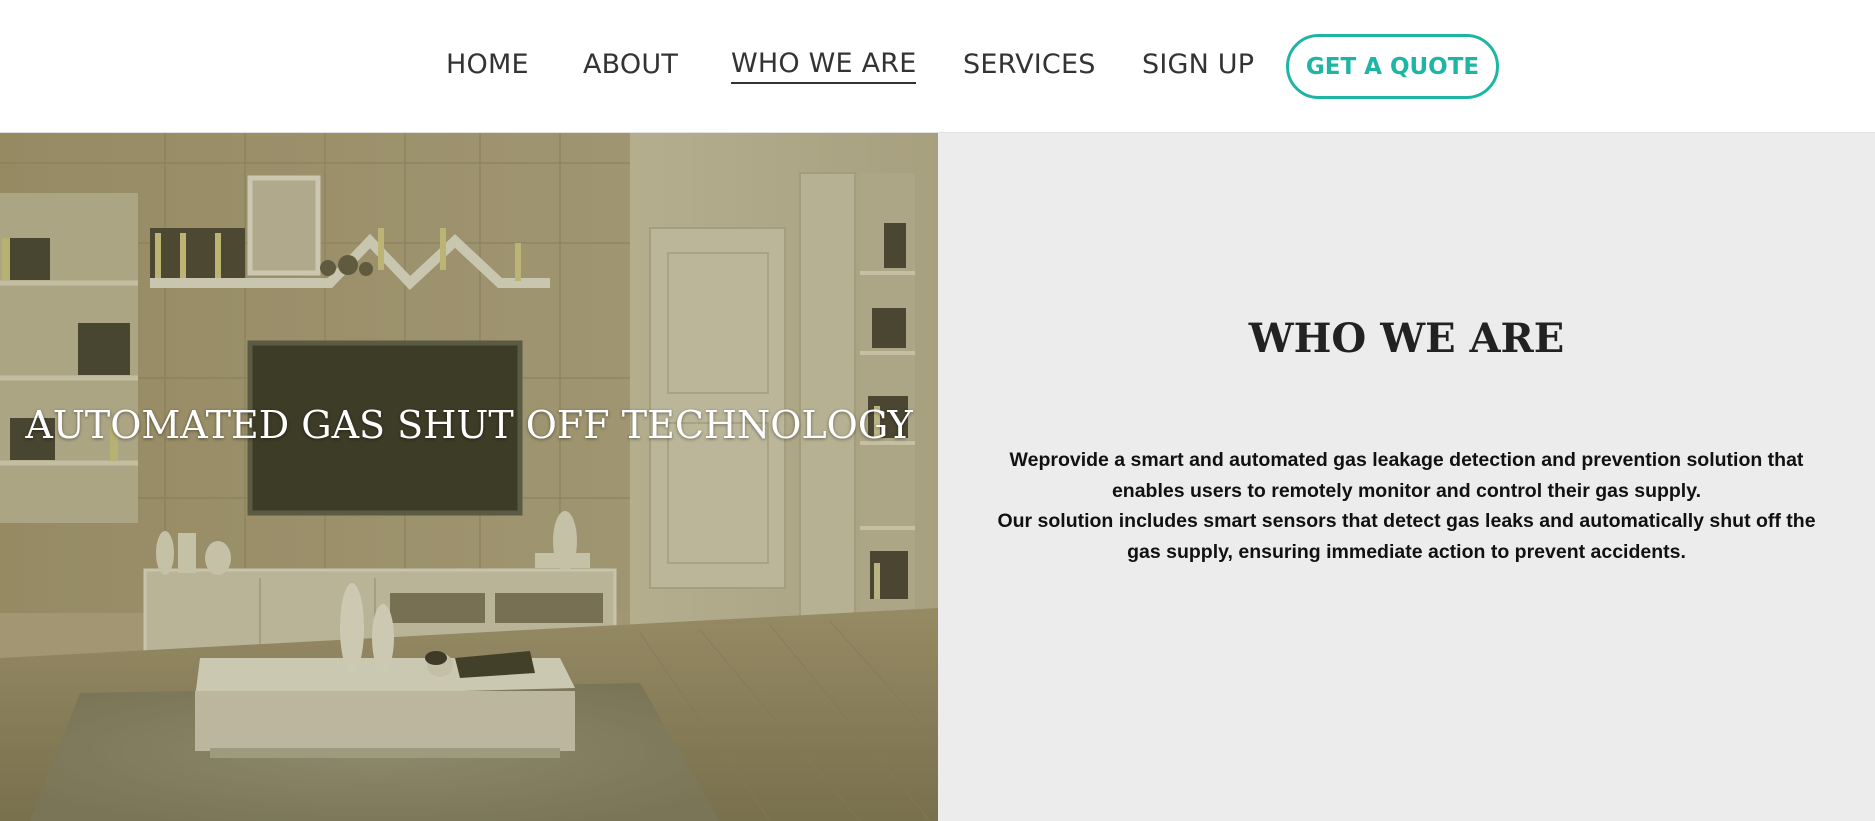 This screenshot has width=1875, height=821. I want to click on nav-who-we-are-link: WHO WE ARE, so click(824, 65).